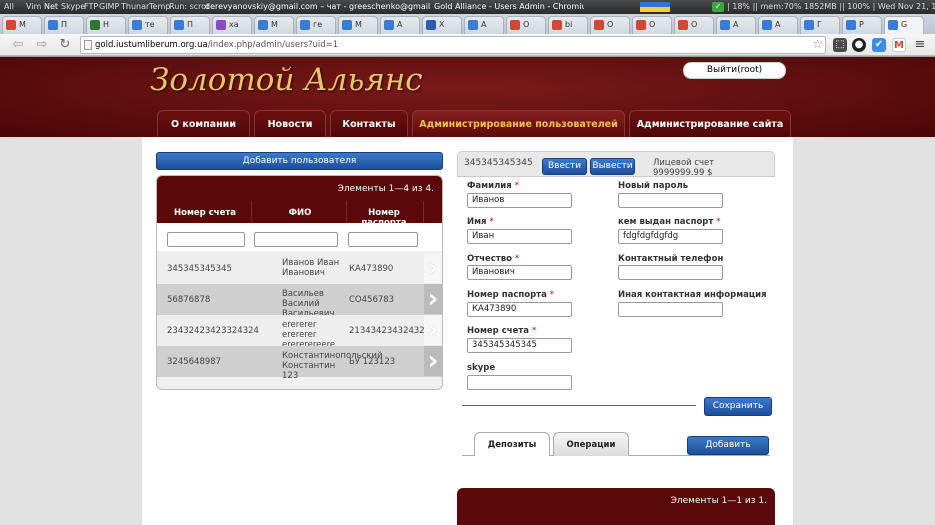 This screenshot has height=525, width=935. Describe the element at coordinates (106, 25) in the screenshot. I see `browser-tab: Н` at that location.